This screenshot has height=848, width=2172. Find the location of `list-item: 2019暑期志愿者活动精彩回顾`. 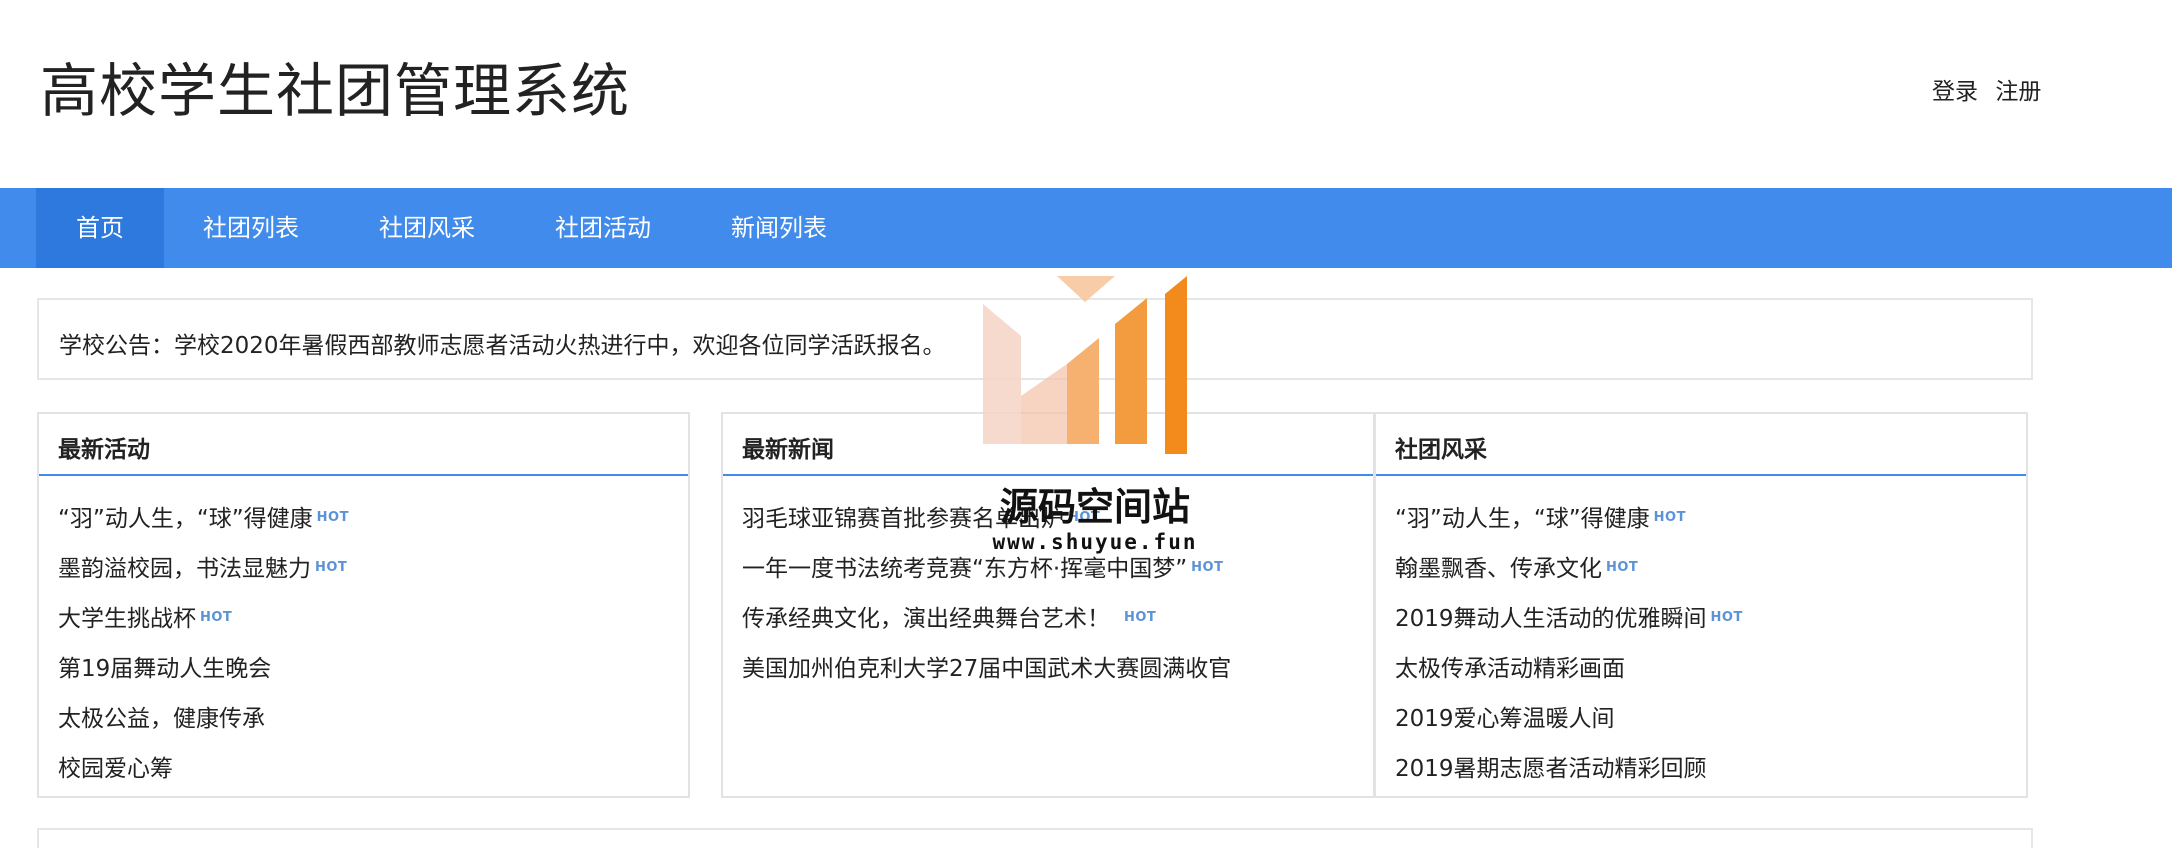

list-item: 2019暑期志愿者活动精彩回顾 is located at coordinates (1569, 769).